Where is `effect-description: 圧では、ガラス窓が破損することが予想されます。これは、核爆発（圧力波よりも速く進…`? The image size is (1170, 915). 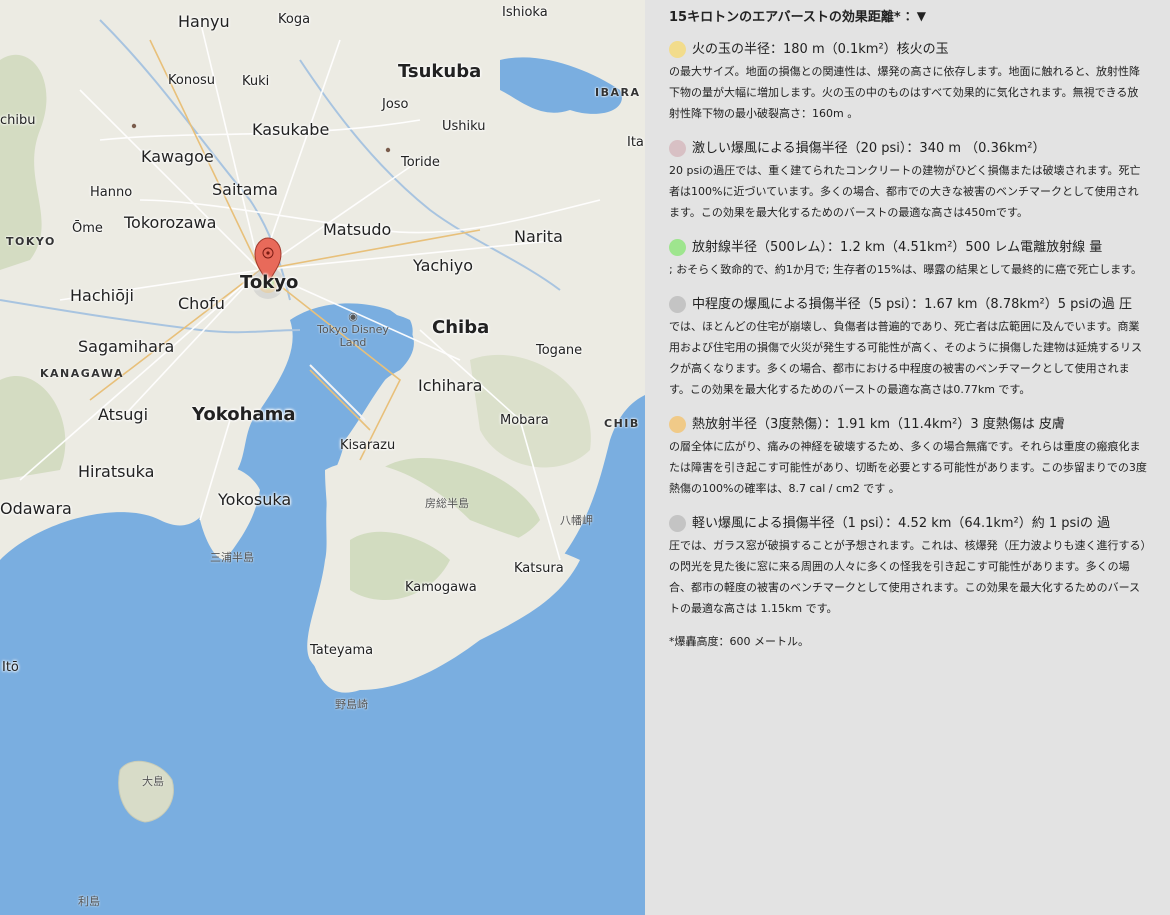
effect-description: 圧では、ガラス窓が破損することが予想されます。これは、核爆発（圧力波よりも速く進… is located at coordinates (907, 577).